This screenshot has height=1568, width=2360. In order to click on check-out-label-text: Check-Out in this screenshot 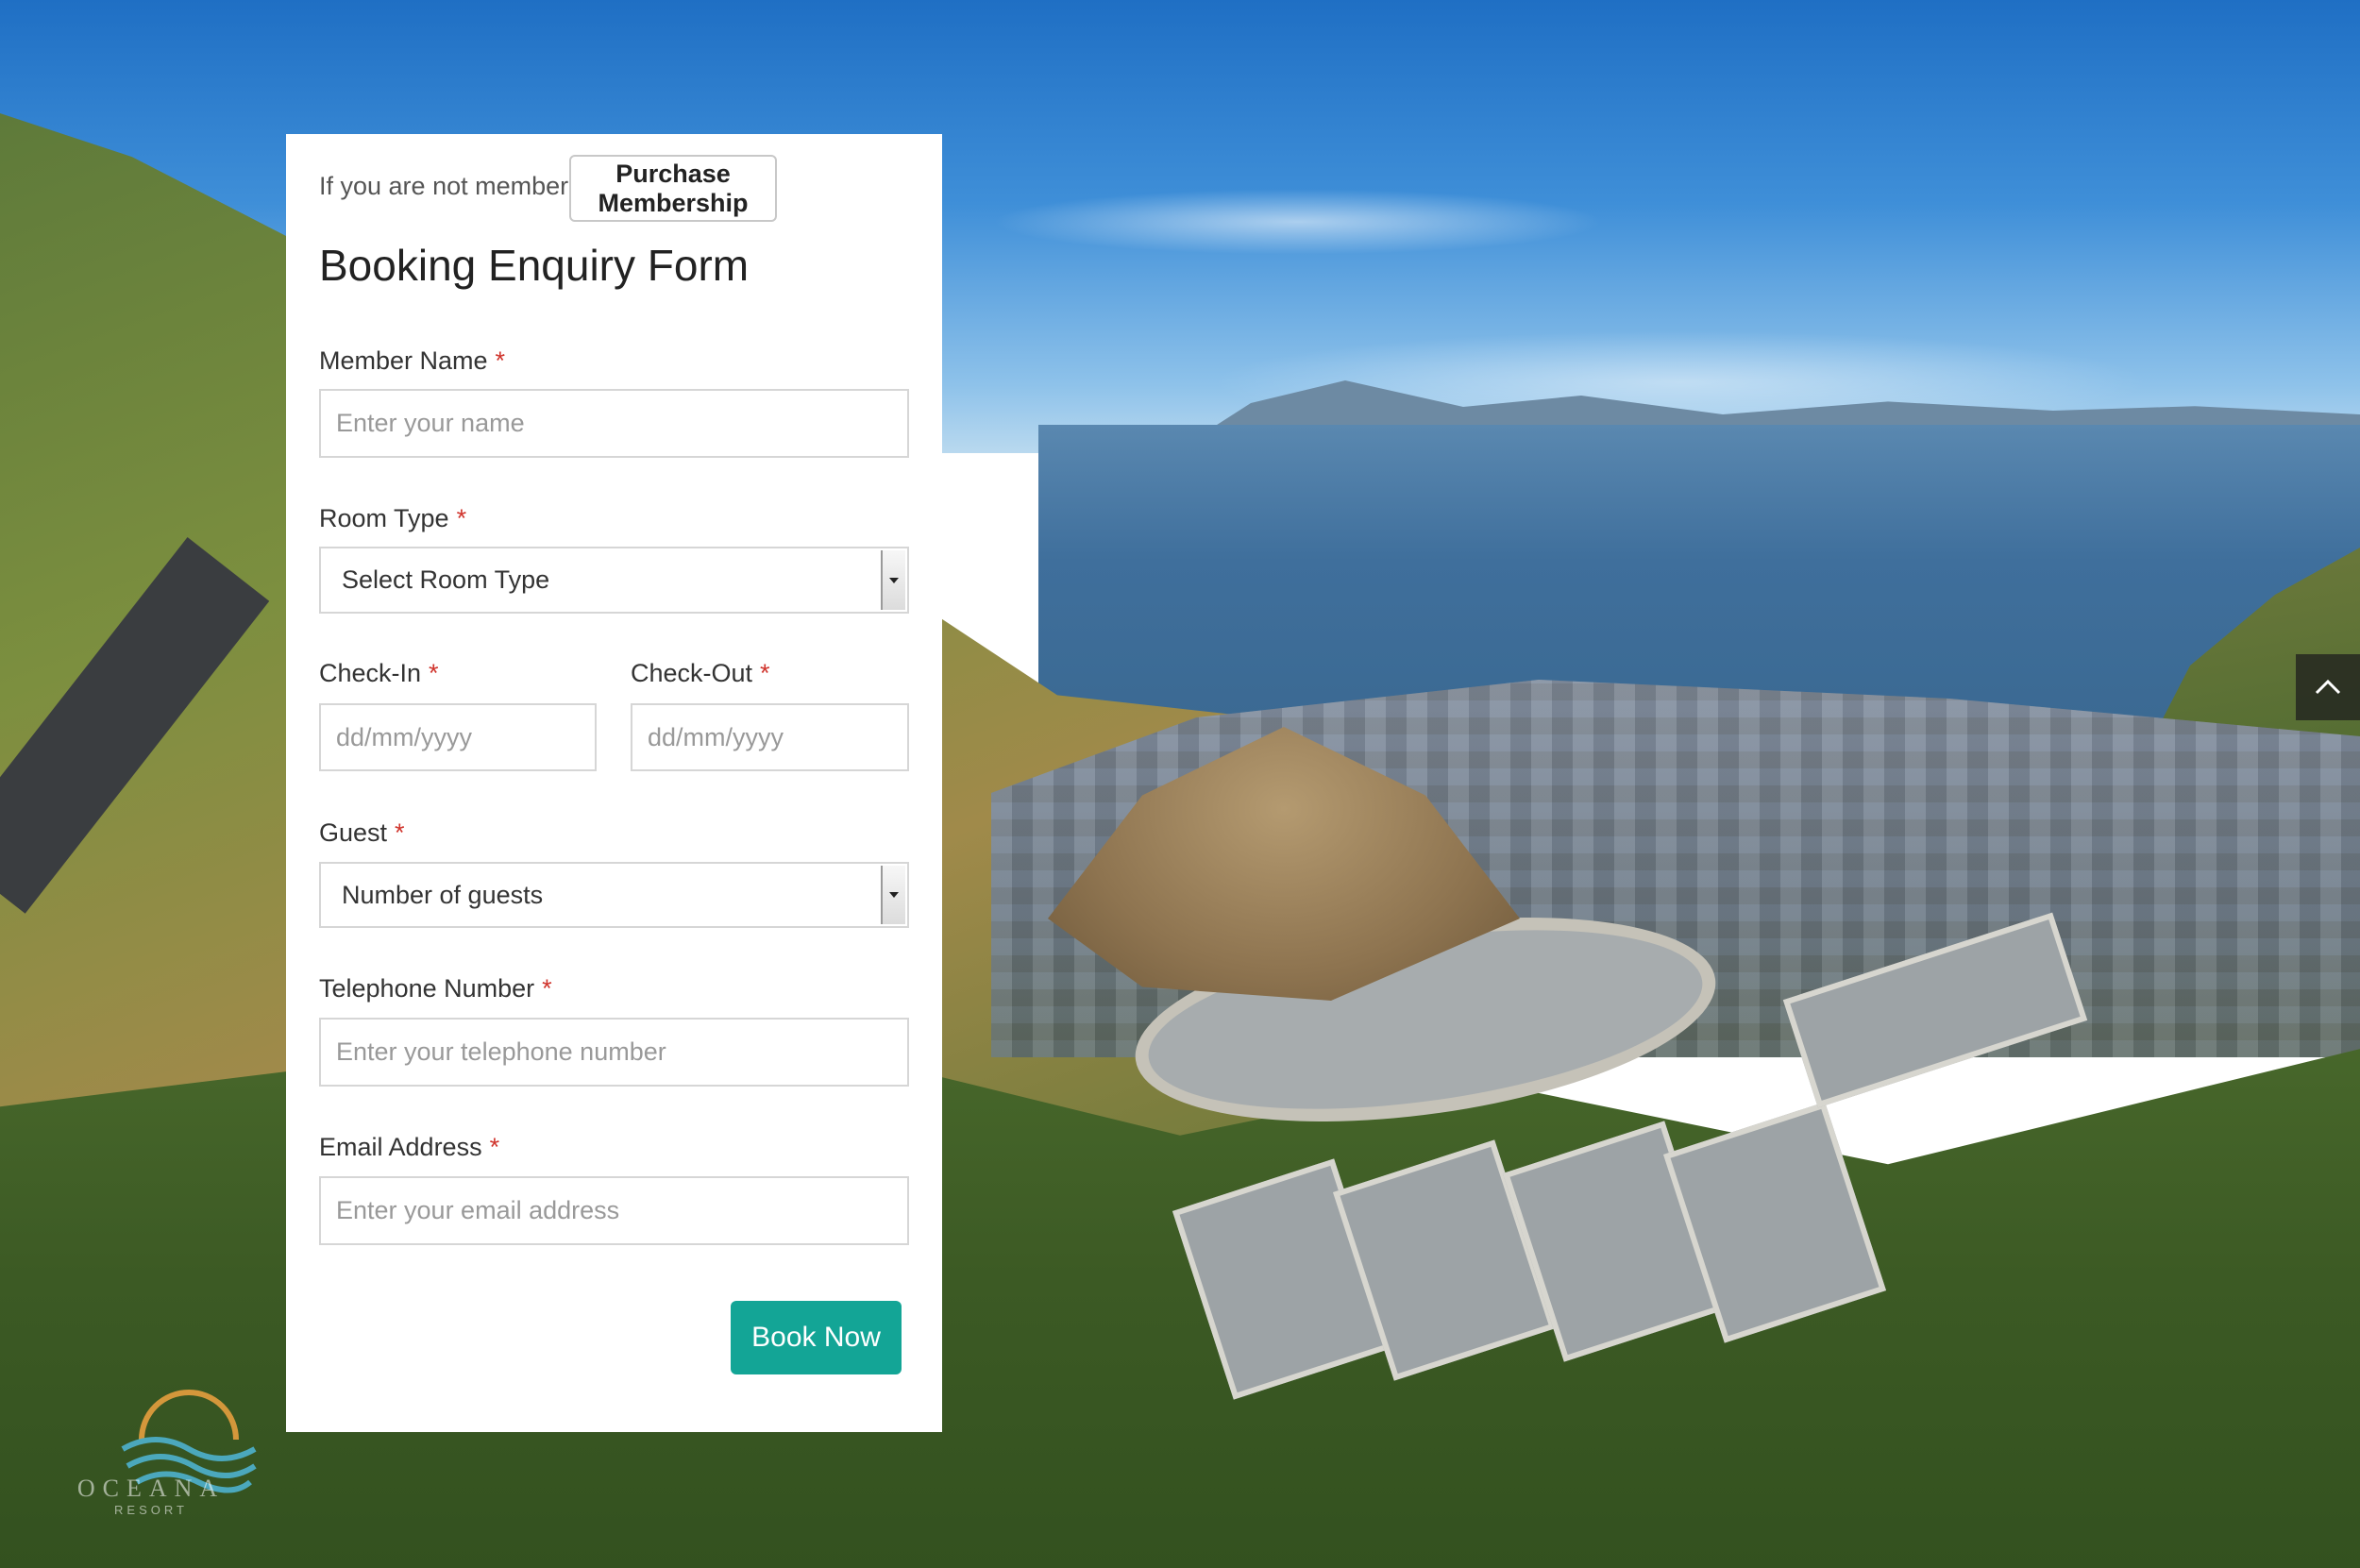, I will do `click(692, 673)`.